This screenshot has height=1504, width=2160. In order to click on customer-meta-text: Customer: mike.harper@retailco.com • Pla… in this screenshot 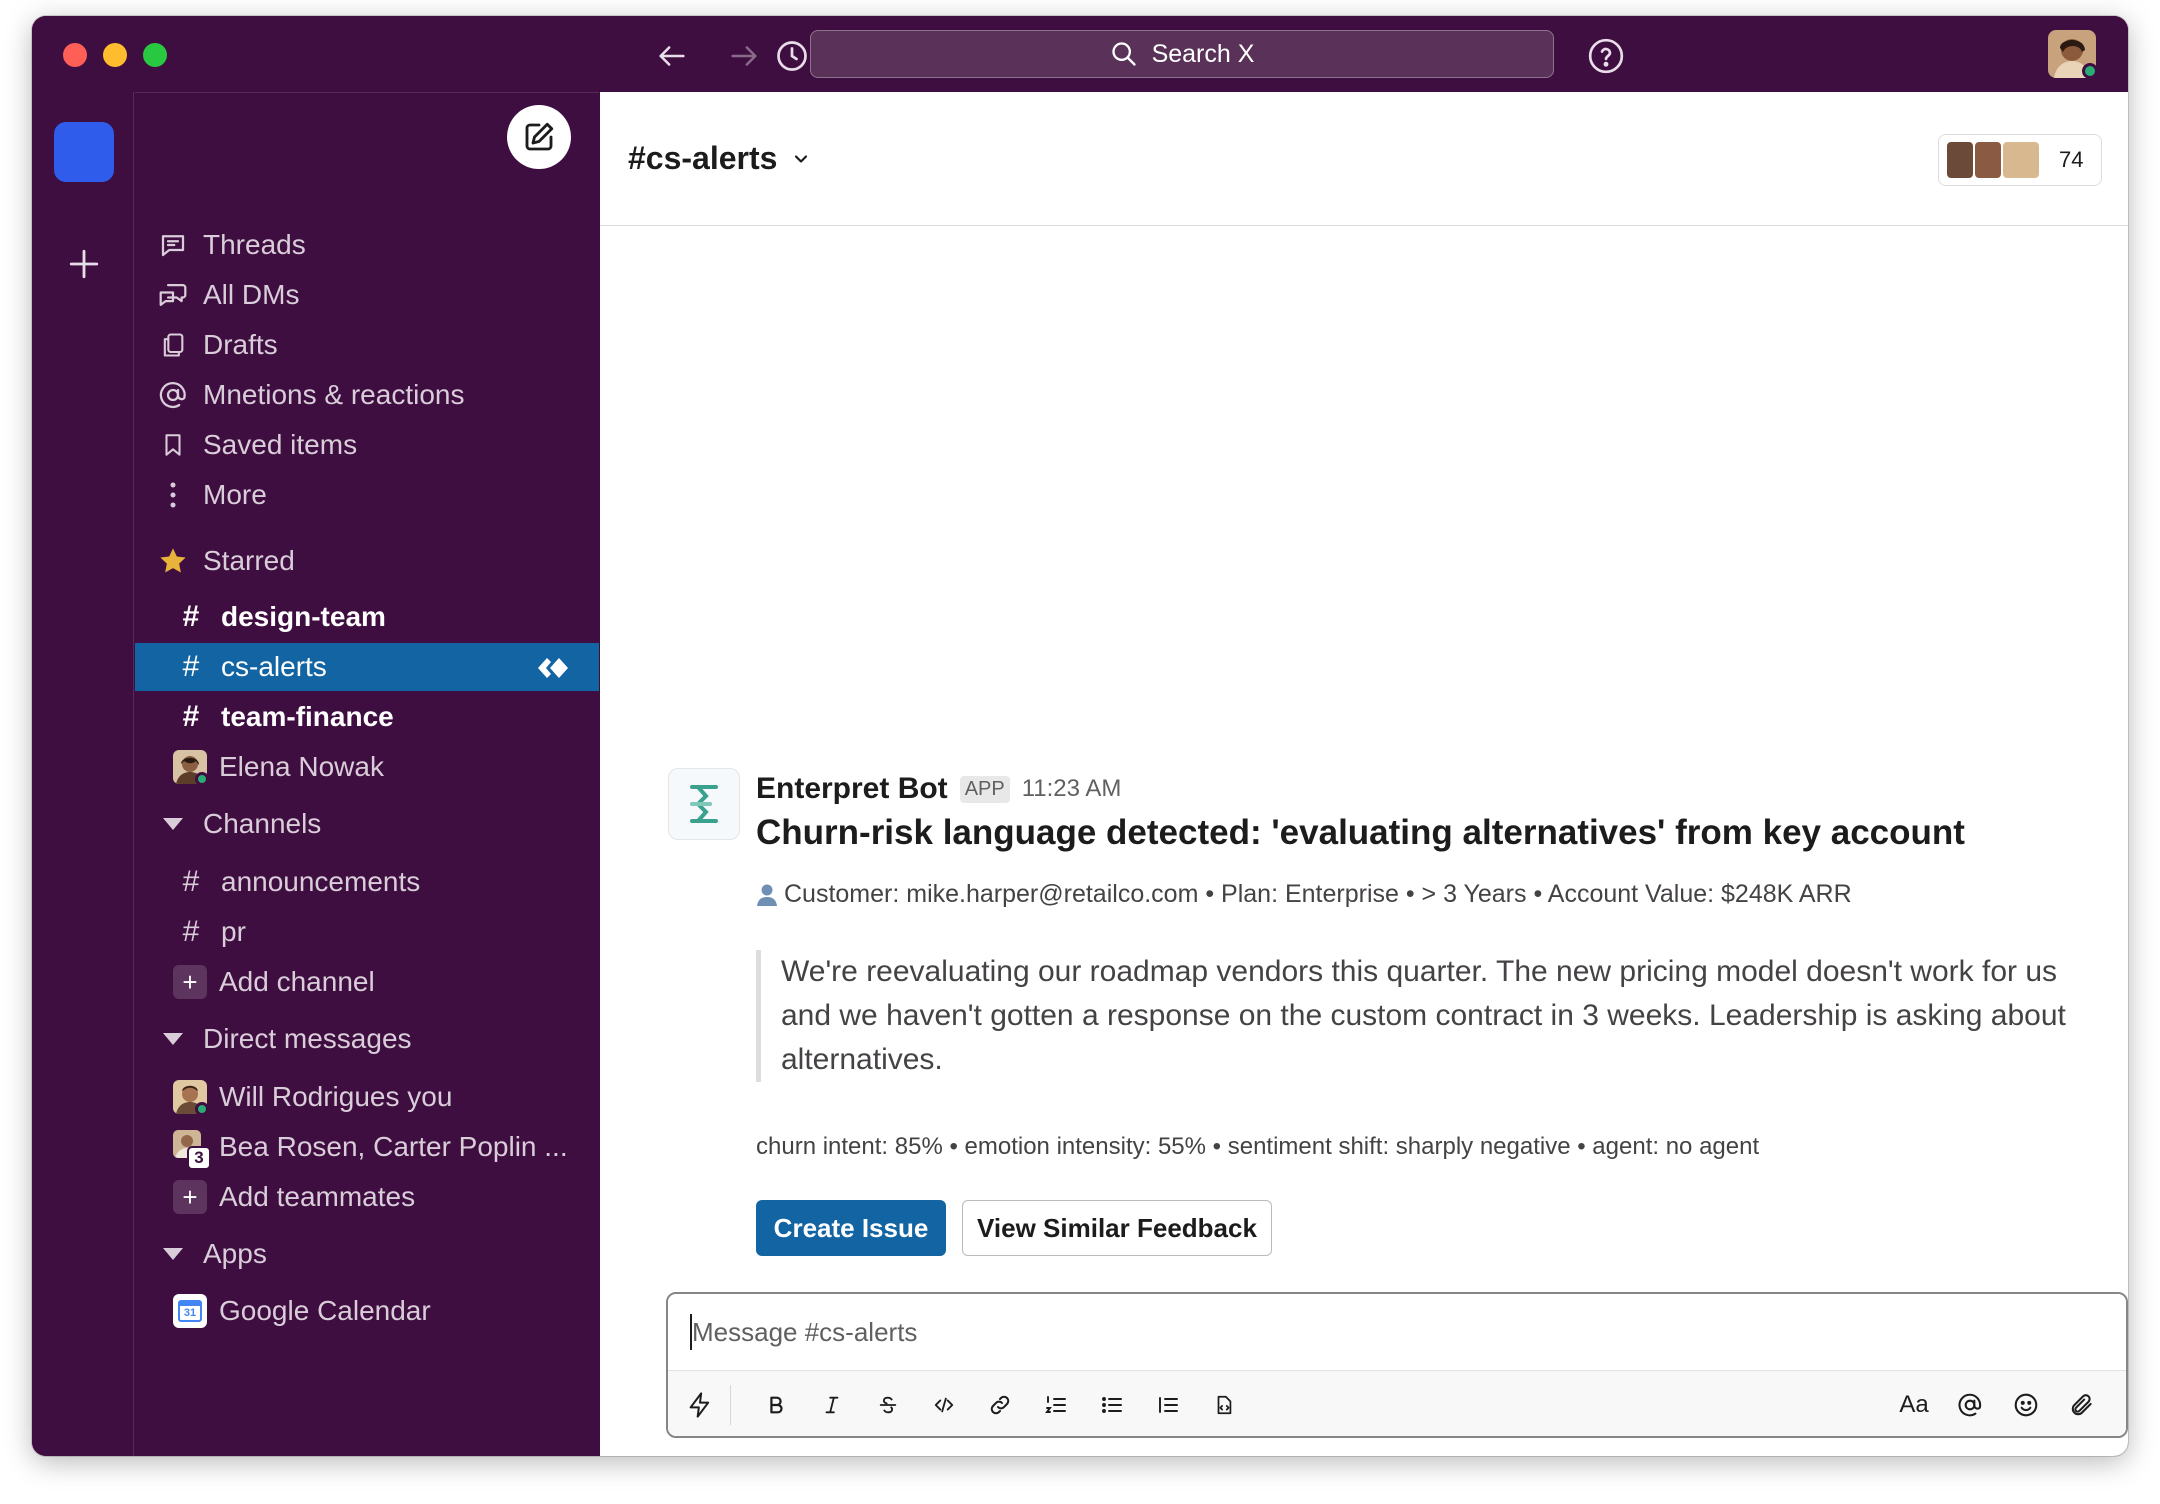, I will do `click(1318, 894)`.